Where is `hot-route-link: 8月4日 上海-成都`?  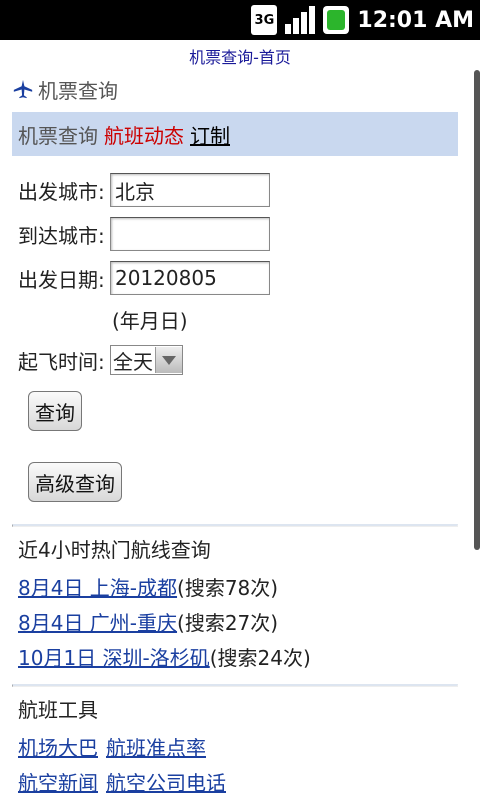 hot-route-link: 8月4日 上海-成都 is located at coordinates (97, 586).